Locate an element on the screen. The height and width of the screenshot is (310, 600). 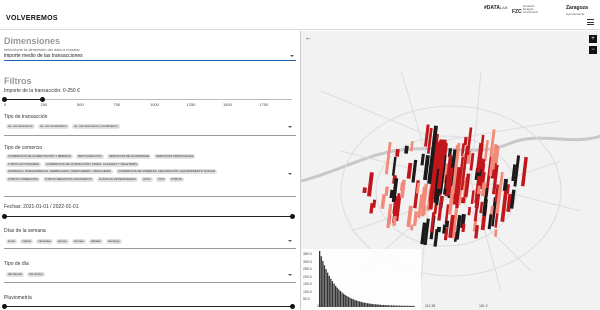
commerce-type-chip: RESTAURACIÓN is located at coordinates (90, 156).